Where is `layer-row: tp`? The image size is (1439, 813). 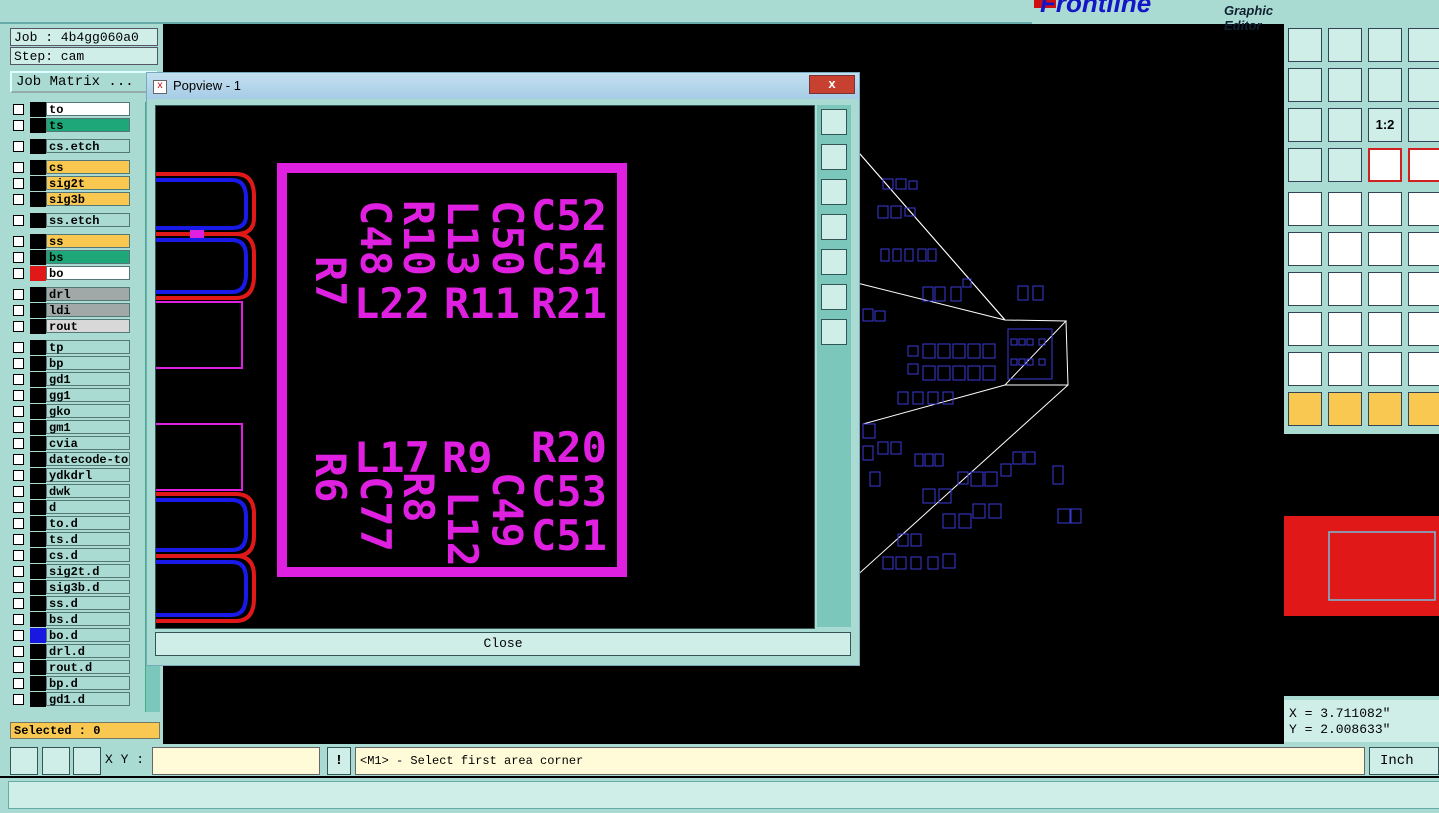 layer-row: tp is located at coordinates (70, 347).